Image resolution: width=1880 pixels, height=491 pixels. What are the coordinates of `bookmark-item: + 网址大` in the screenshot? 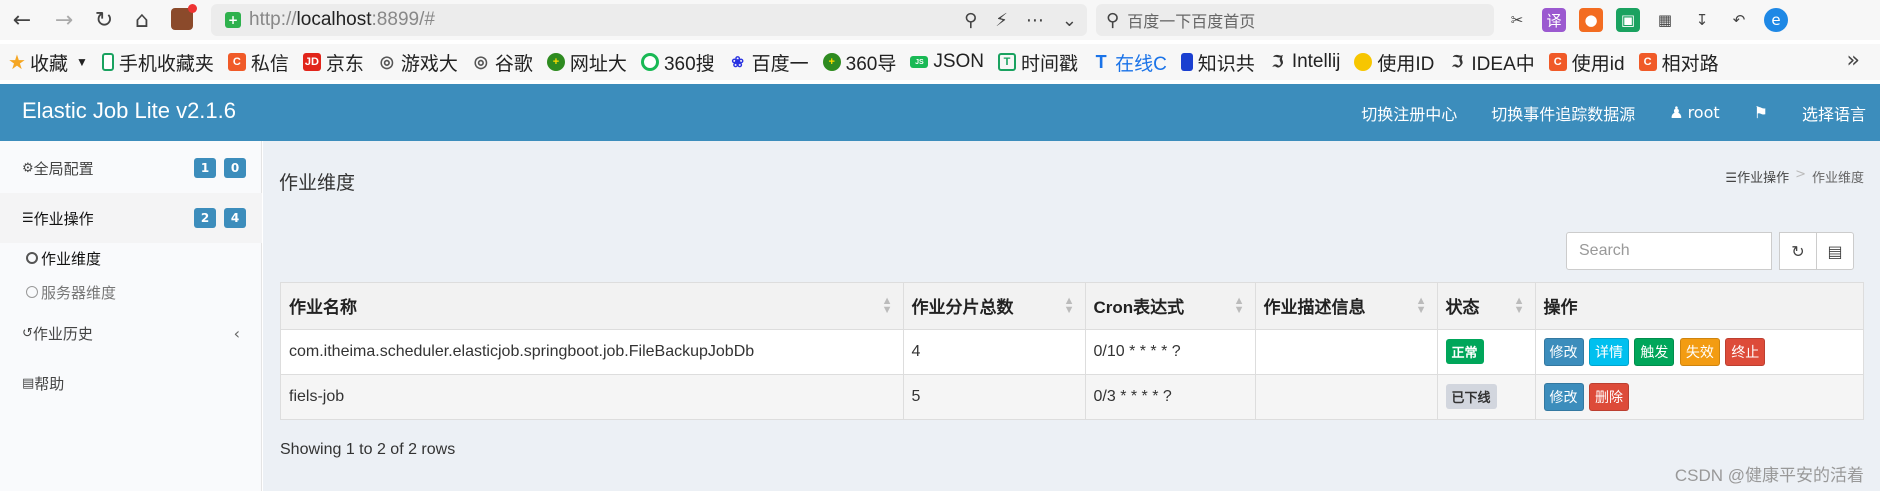 It's located at (586, 62).